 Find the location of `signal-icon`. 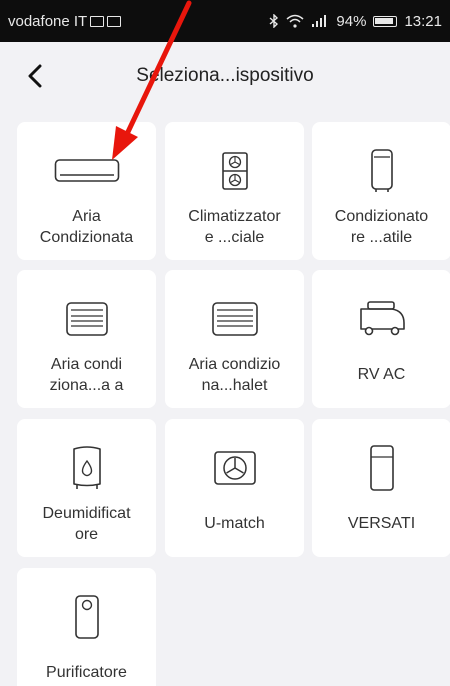

signal-icon is located at coordinates (319, 21).